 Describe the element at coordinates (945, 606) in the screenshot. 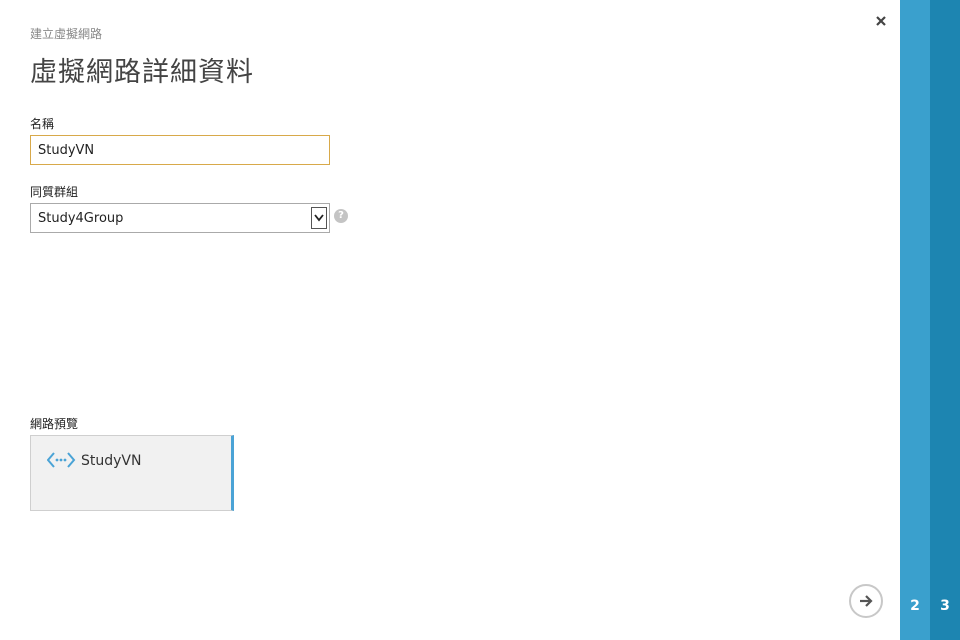

I see `step-3-number: 3` at that location.